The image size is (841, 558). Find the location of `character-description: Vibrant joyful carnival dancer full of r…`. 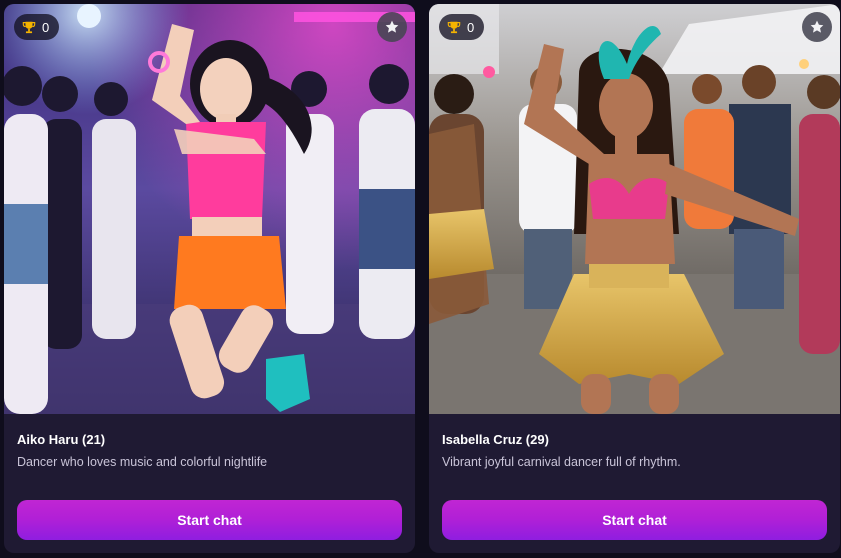

character-description: Vibrant joyful carnival dancer full of r… is located at coordinates (561, 462).